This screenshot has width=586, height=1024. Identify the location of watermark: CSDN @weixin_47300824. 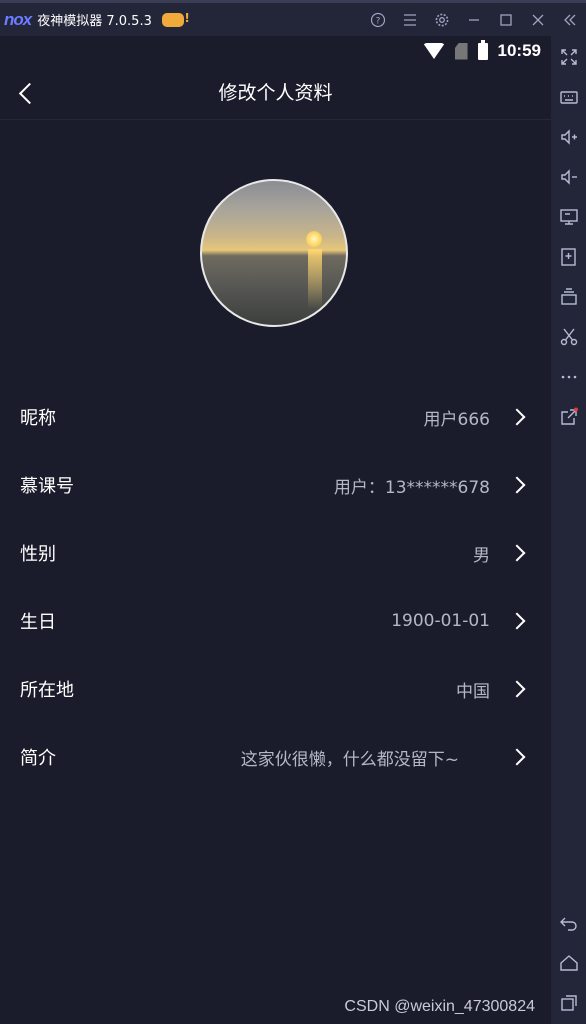
(439, 1006).